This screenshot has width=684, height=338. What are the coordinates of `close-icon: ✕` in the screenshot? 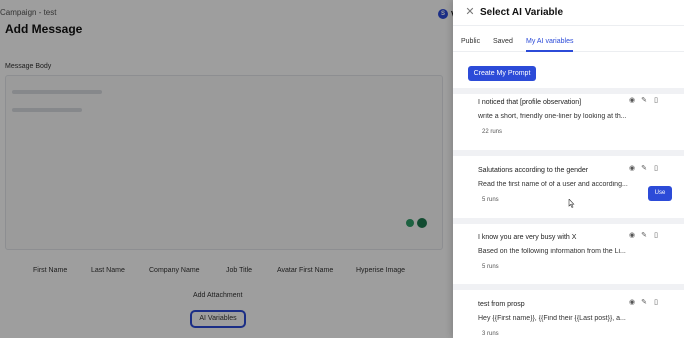 It's located at (470, 12).